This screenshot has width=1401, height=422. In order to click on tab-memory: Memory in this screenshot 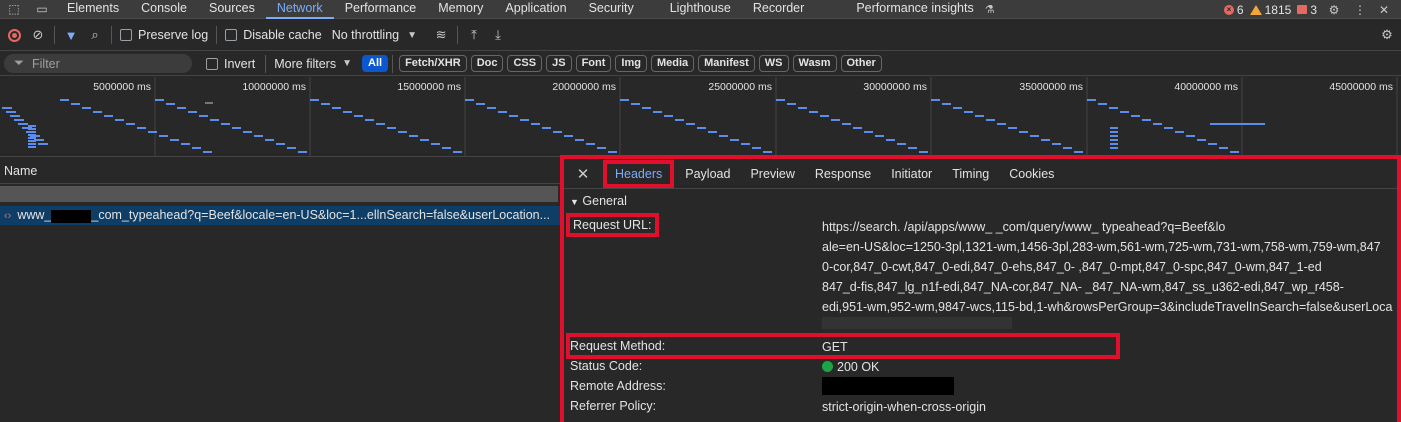, I will do `click(460, 9)`.